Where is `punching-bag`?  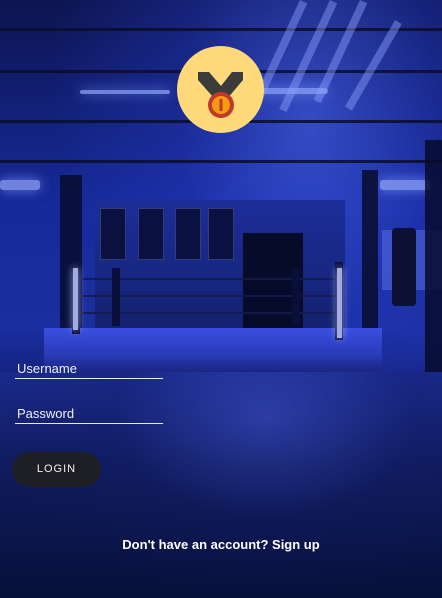 punching-bag is located at coordinates (404, 267).